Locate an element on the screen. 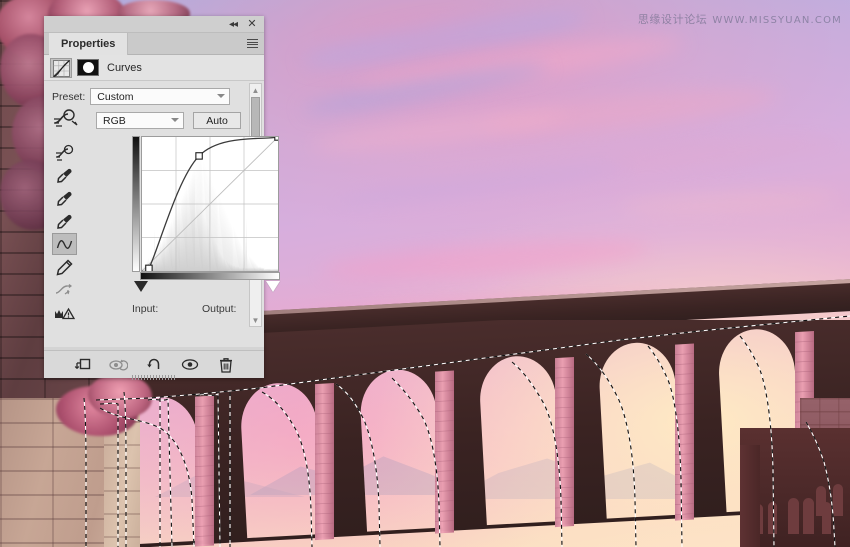 The height and width of the screenshot is (547, 850). panel-titlebar: ◂◂ ✕ is located at coordinates (154, 24).